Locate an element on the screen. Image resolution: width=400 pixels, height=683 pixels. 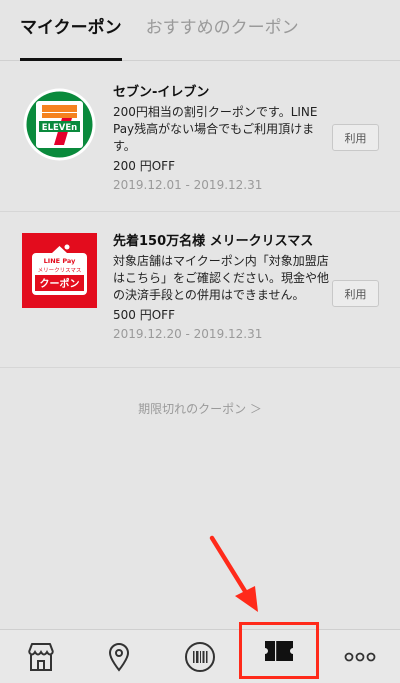
logo-line-linepay: LINE Pay is located at coordinates (60, 261).